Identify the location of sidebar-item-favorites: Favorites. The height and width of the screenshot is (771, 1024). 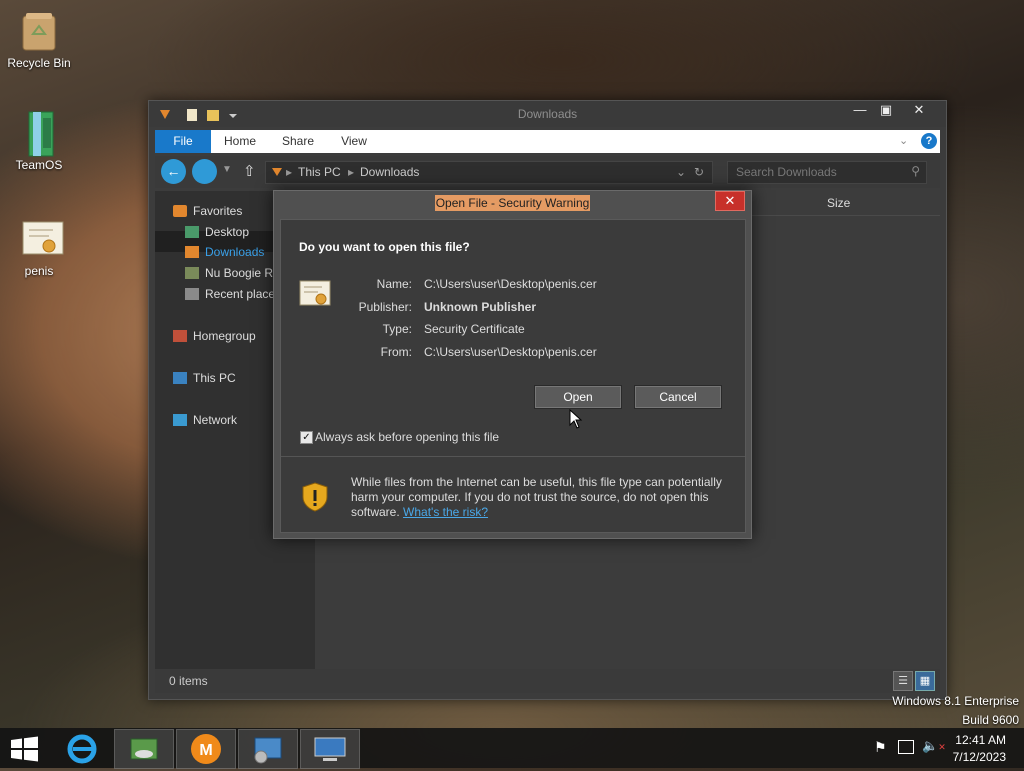
(207, 211).